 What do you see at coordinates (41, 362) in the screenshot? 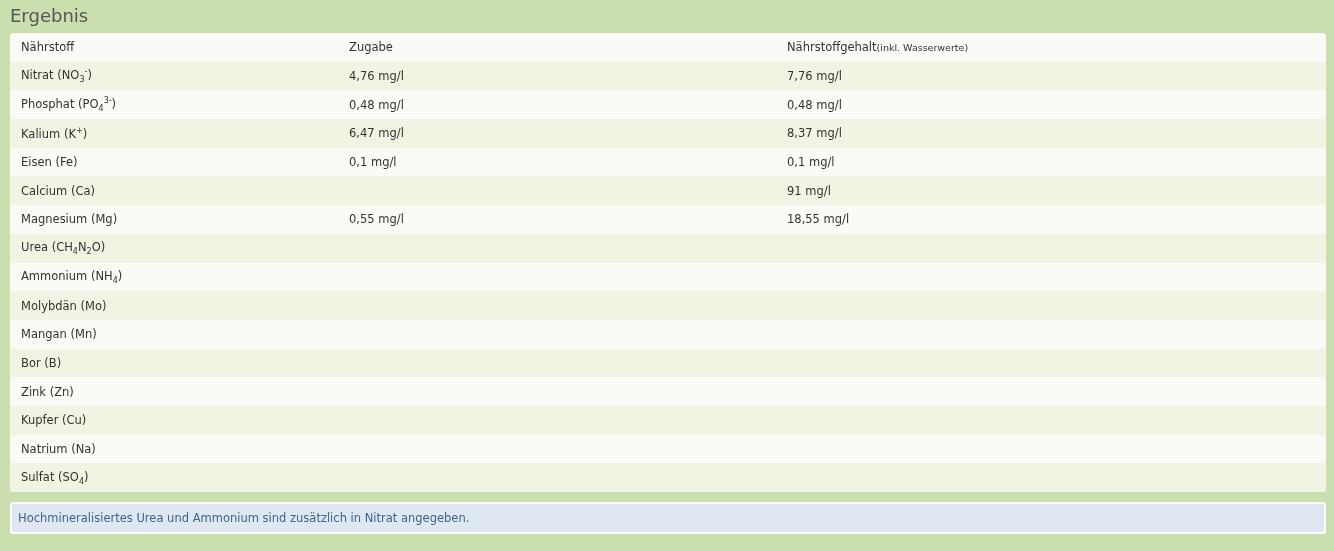
I see `table-cell: Bor (B)` at bounding box center [41, 362].